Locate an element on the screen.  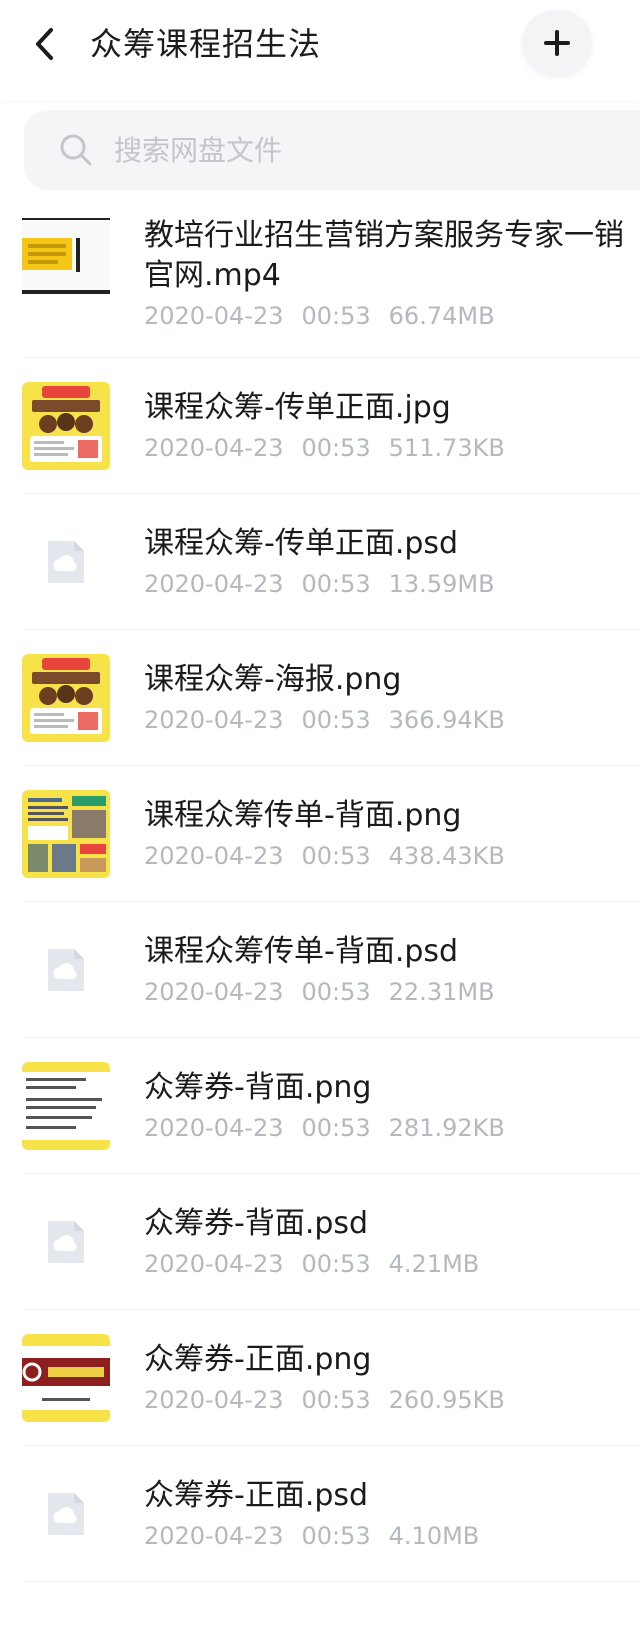
file-name: 课程众筹-传单正面.jpg is located at coordinates (297, 407).